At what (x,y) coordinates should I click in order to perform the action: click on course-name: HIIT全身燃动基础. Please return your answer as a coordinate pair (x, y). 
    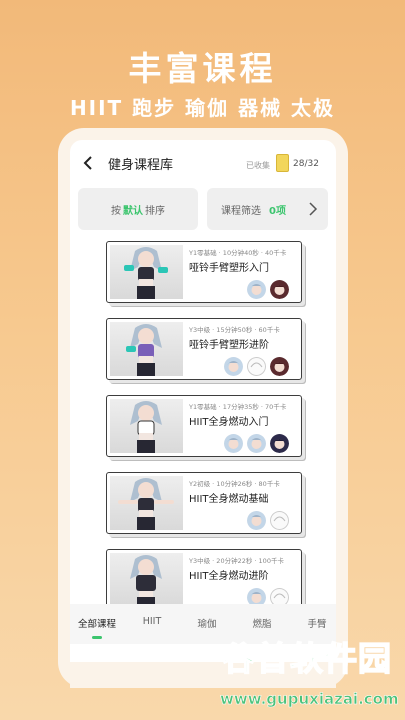
    Looking at the image, I should click on (229, 499).